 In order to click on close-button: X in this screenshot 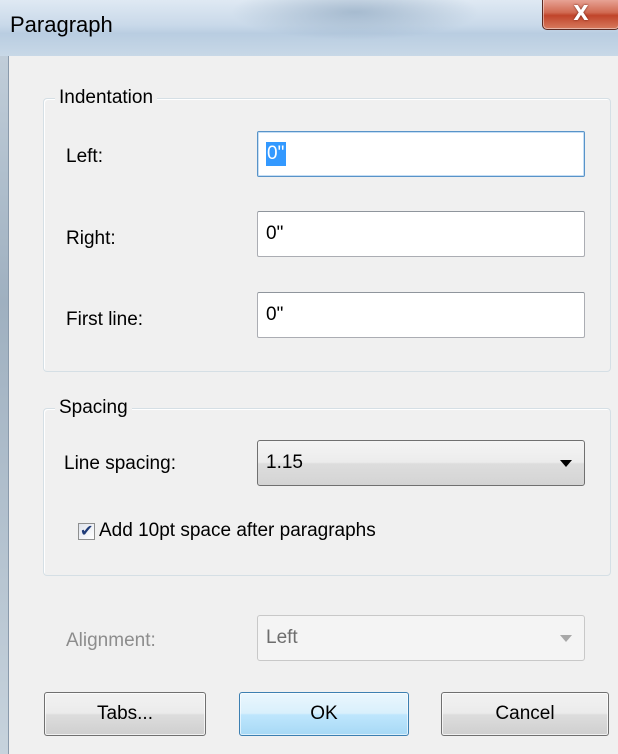, I will do `click(580, 15)`.